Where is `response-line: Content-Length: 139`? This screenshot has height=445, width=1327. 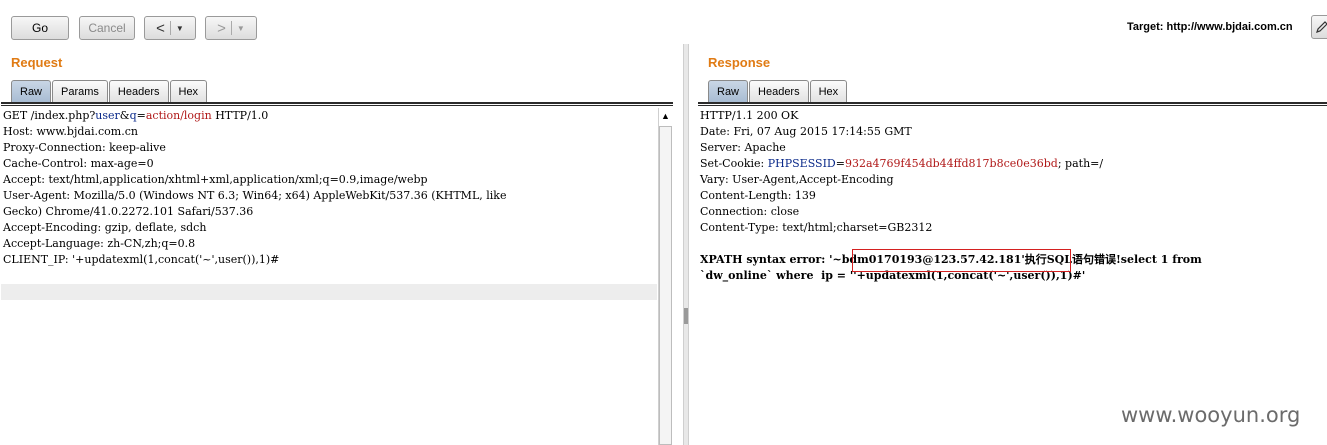 response-line: Content-Length: 139 is located at coordinates (758, 195).